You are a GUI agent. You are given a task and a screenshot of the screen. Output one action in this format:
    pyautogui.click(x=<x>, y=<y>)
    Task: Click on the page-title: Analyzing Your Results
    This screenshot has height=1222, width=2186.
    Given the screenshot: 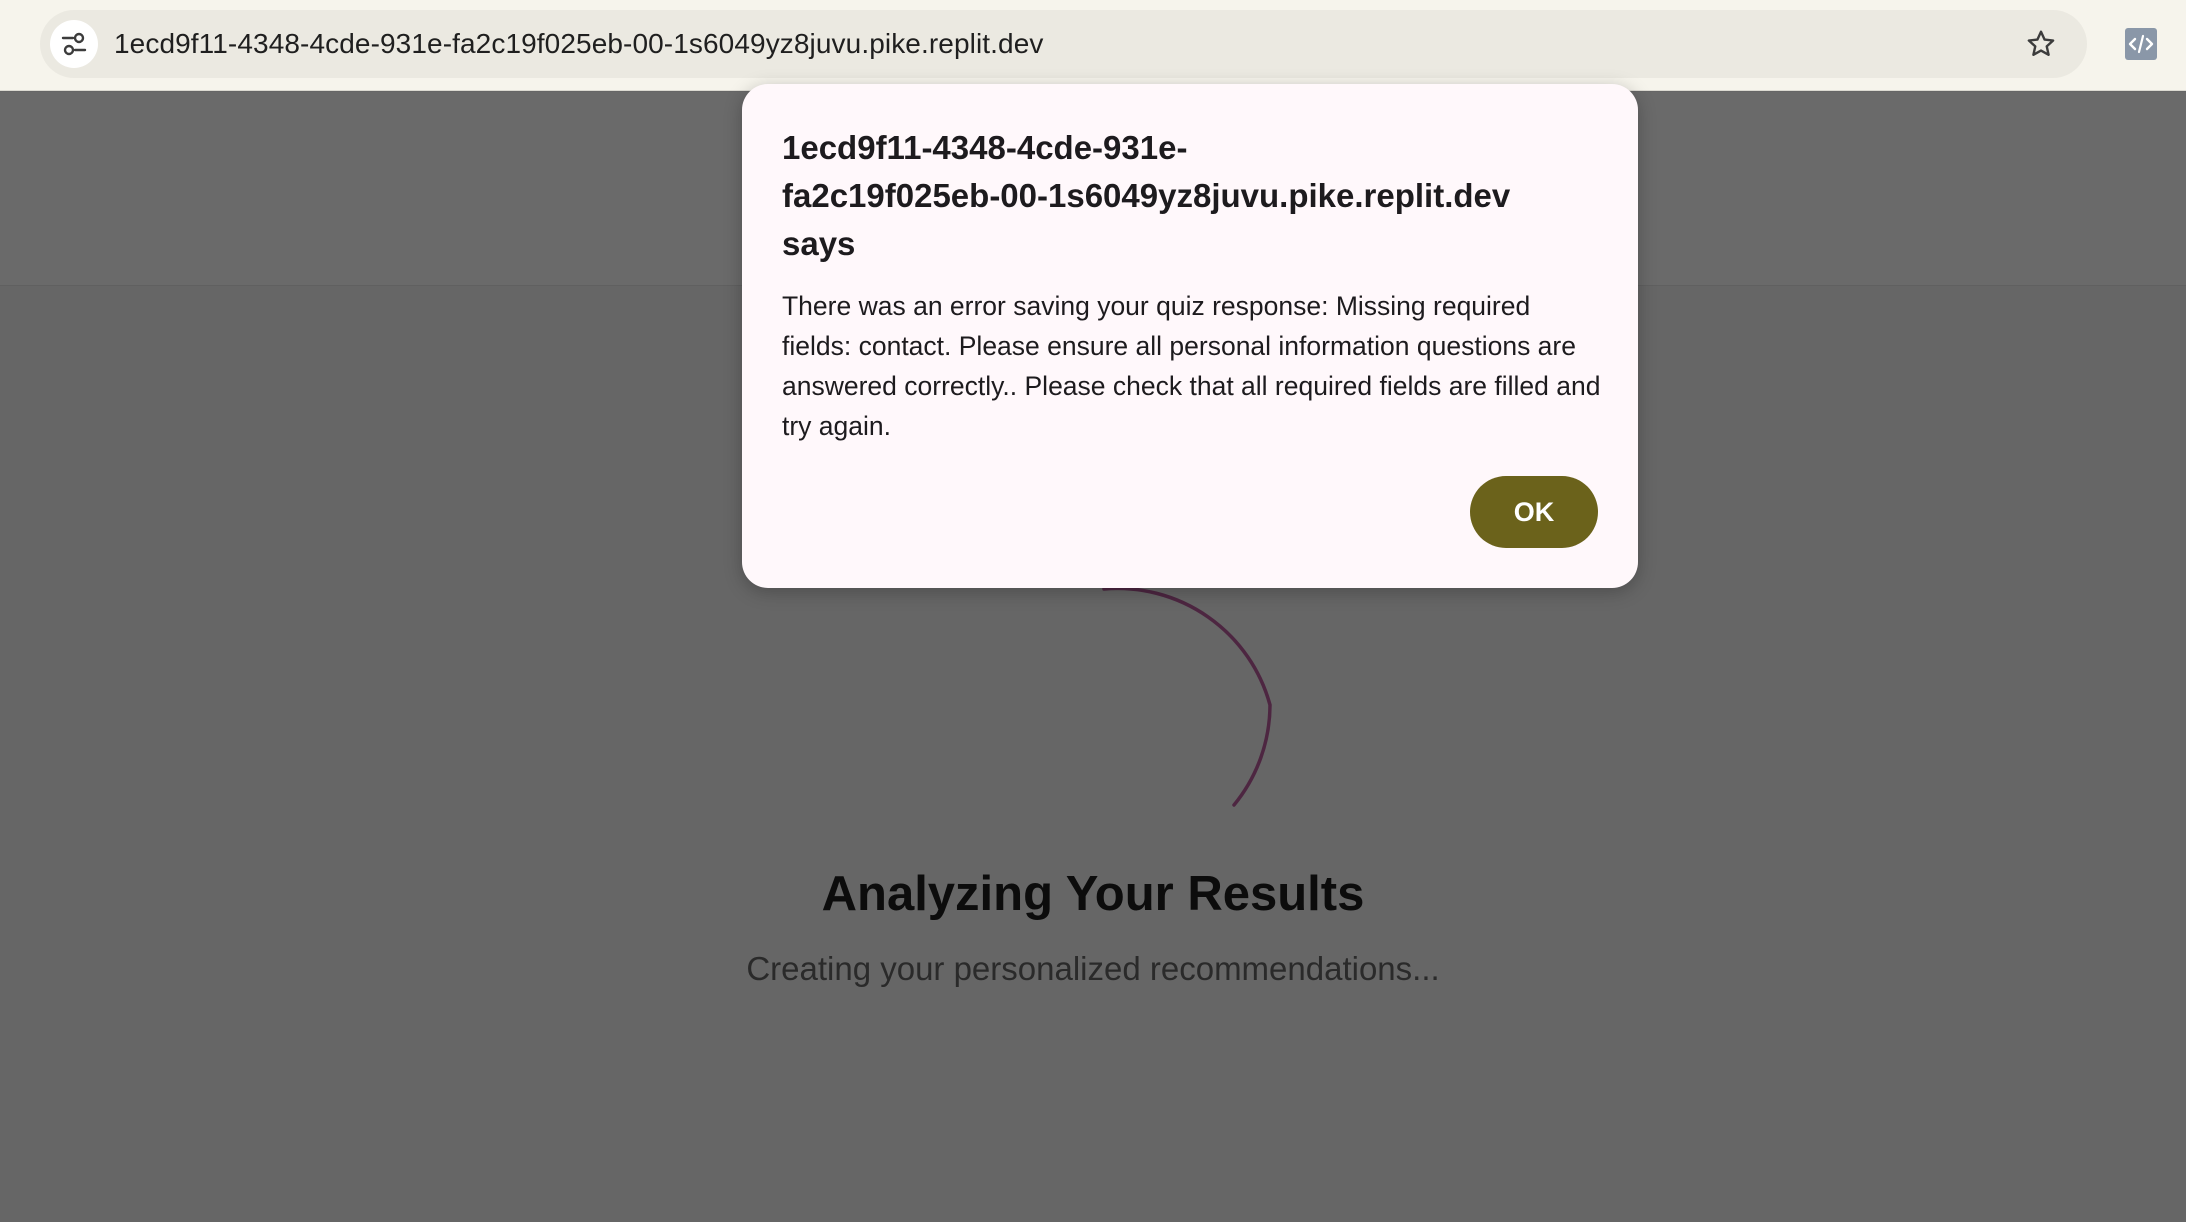 What is the action you would take?
    pyautogui.click(x=1093, y=894)
    